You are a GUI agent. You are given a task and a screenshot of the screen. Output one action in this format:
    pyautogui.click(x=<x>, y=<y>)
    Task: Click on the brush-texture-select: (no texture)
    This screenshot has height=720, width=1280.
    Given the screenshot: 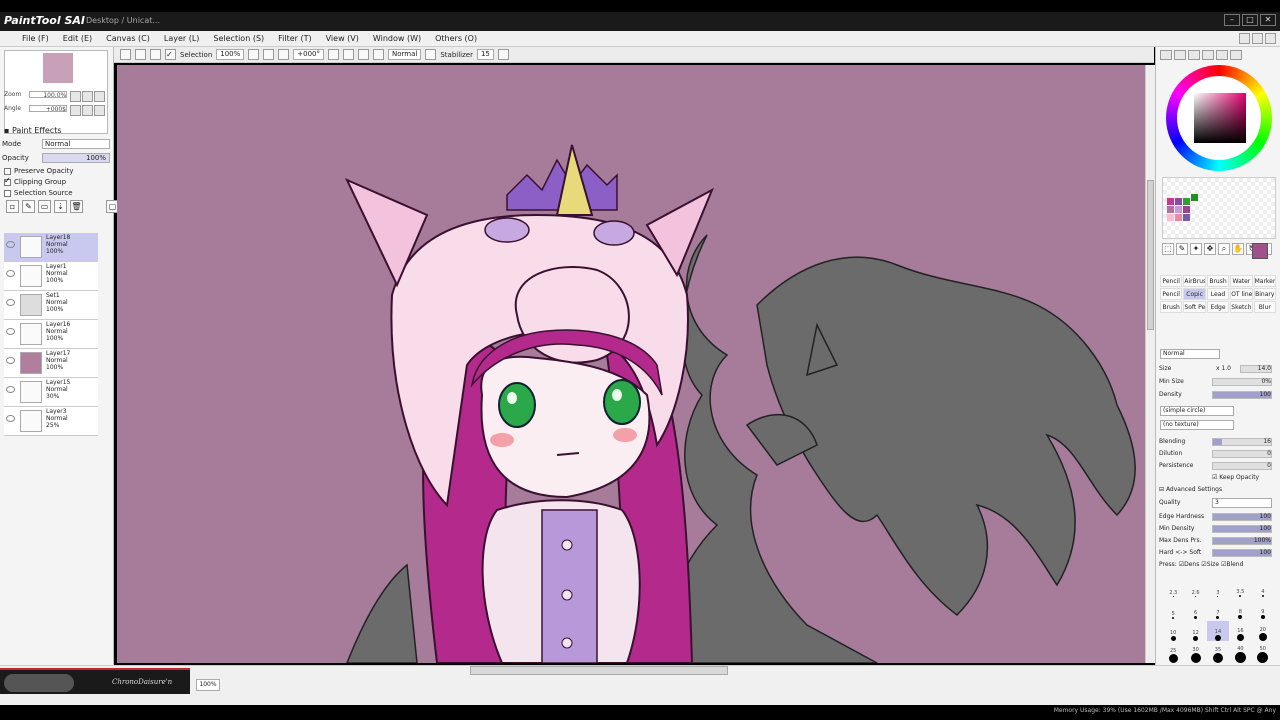 What is the action you would take?
    pyautogui.click(x=1197, y=425)
    